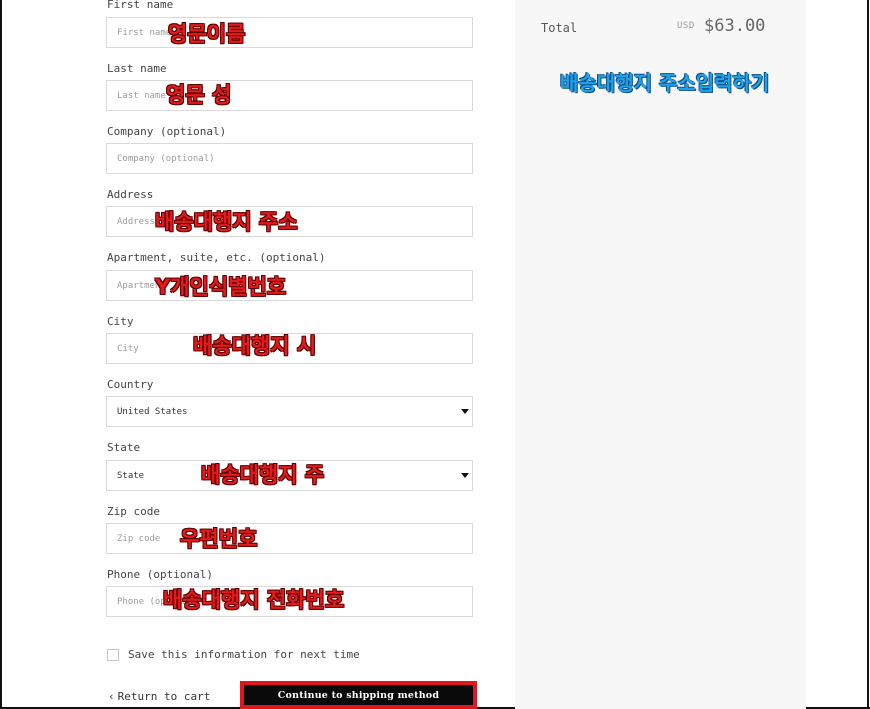  Describe the element at coordinates (665, 83) in the screenshot. I see `annotation-title: 배송대행지 주소입력하기` at that location.